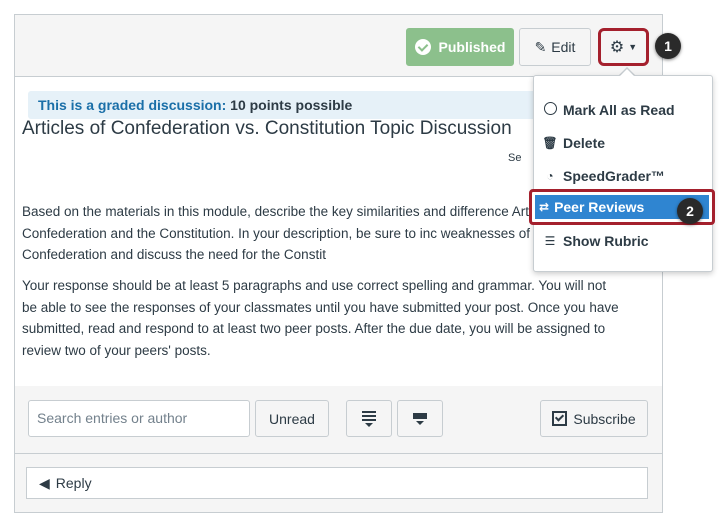  I want to click on gear-icon: ⚙, so click(617, 47).